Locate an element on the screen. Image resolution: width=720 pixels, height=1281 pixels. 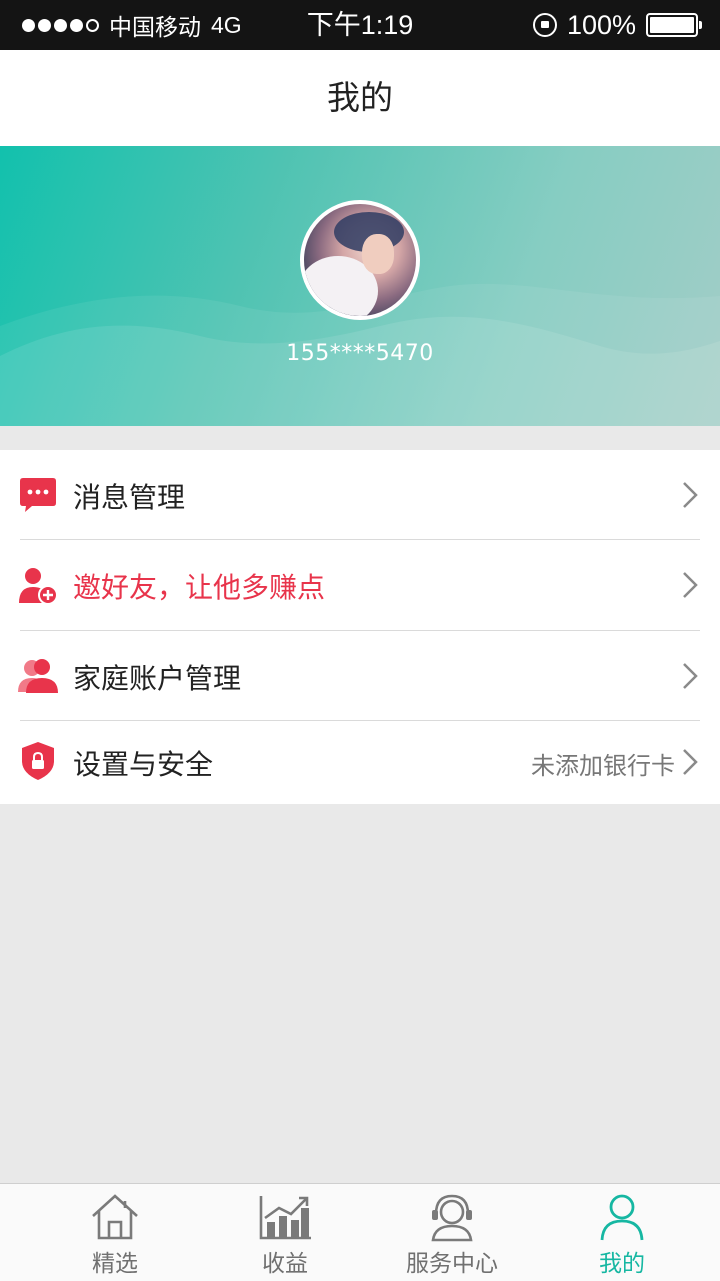
tab-earnings: 收益 is located at coordinates (285, 1232).